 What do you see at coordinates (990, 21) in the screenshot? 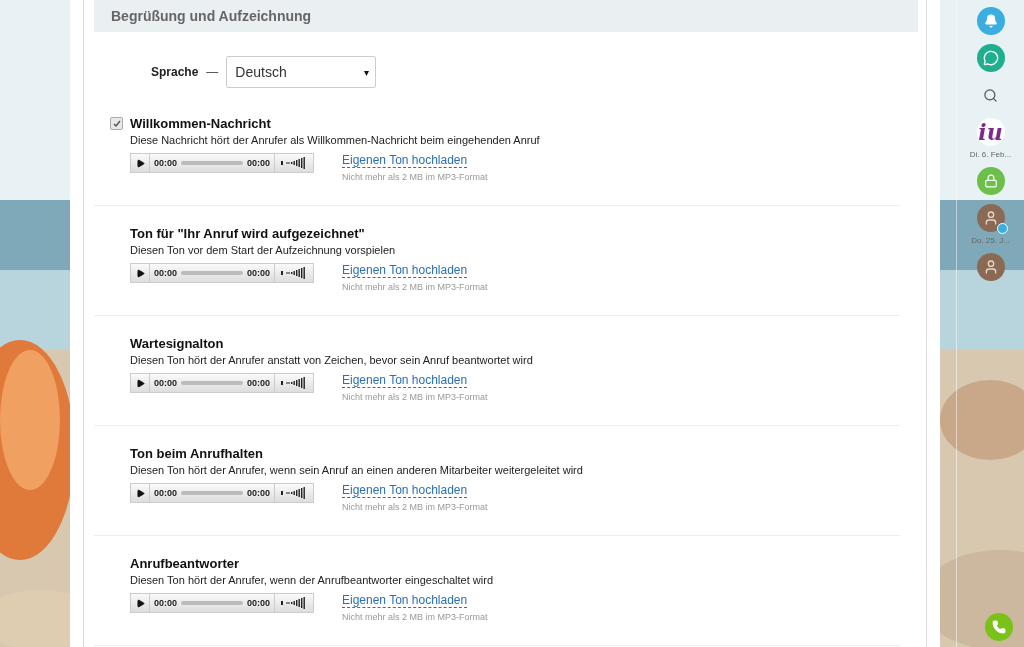
I see `bell-icon` at bounding box center [990, 21].